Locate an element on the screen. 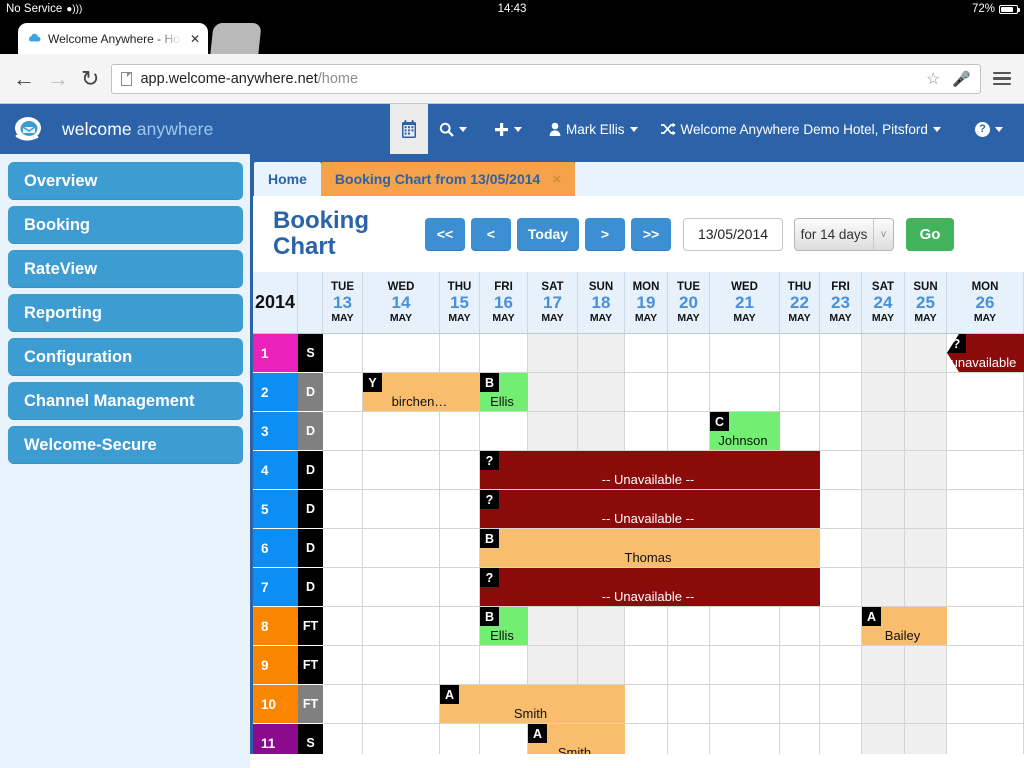  app-logo: welcome anywhere is located at coordinates (195, 129).